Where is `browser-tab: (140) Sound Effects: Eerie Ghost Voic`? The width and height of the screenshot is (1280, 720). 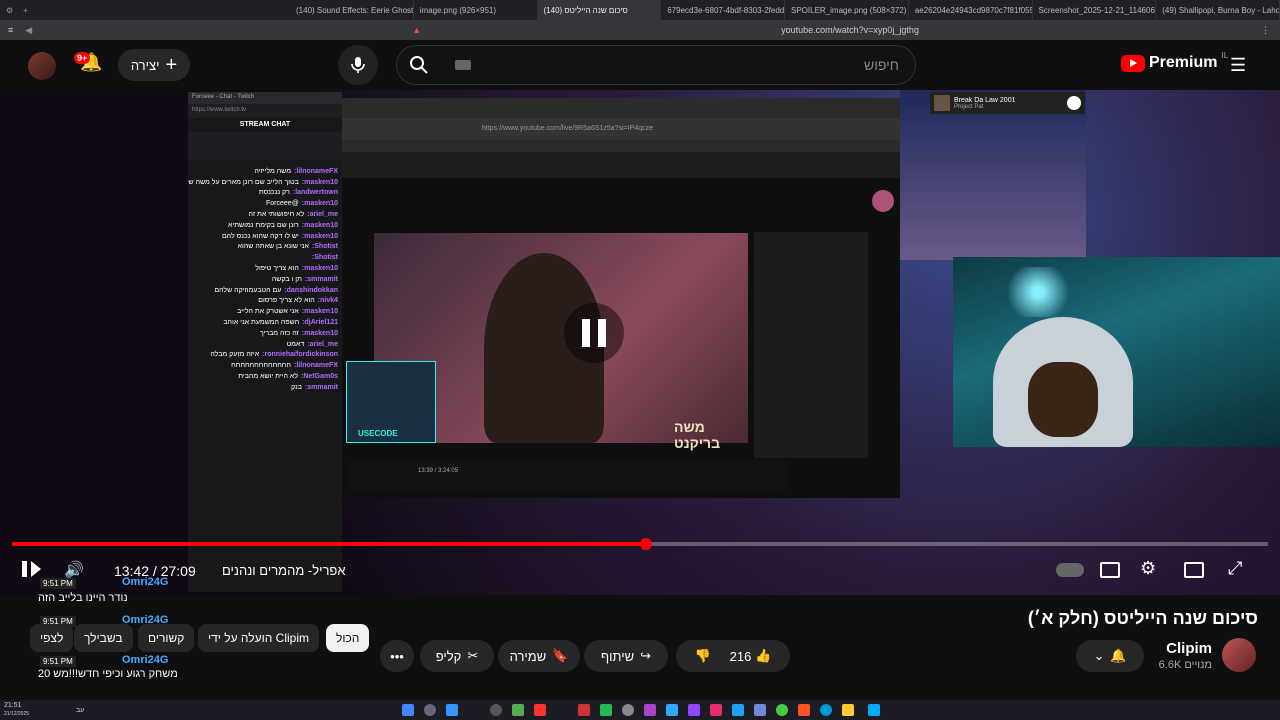
browser-tab: (140) Sound Effects: Eerie Ghost Voic is located at coordinates (352, 10).